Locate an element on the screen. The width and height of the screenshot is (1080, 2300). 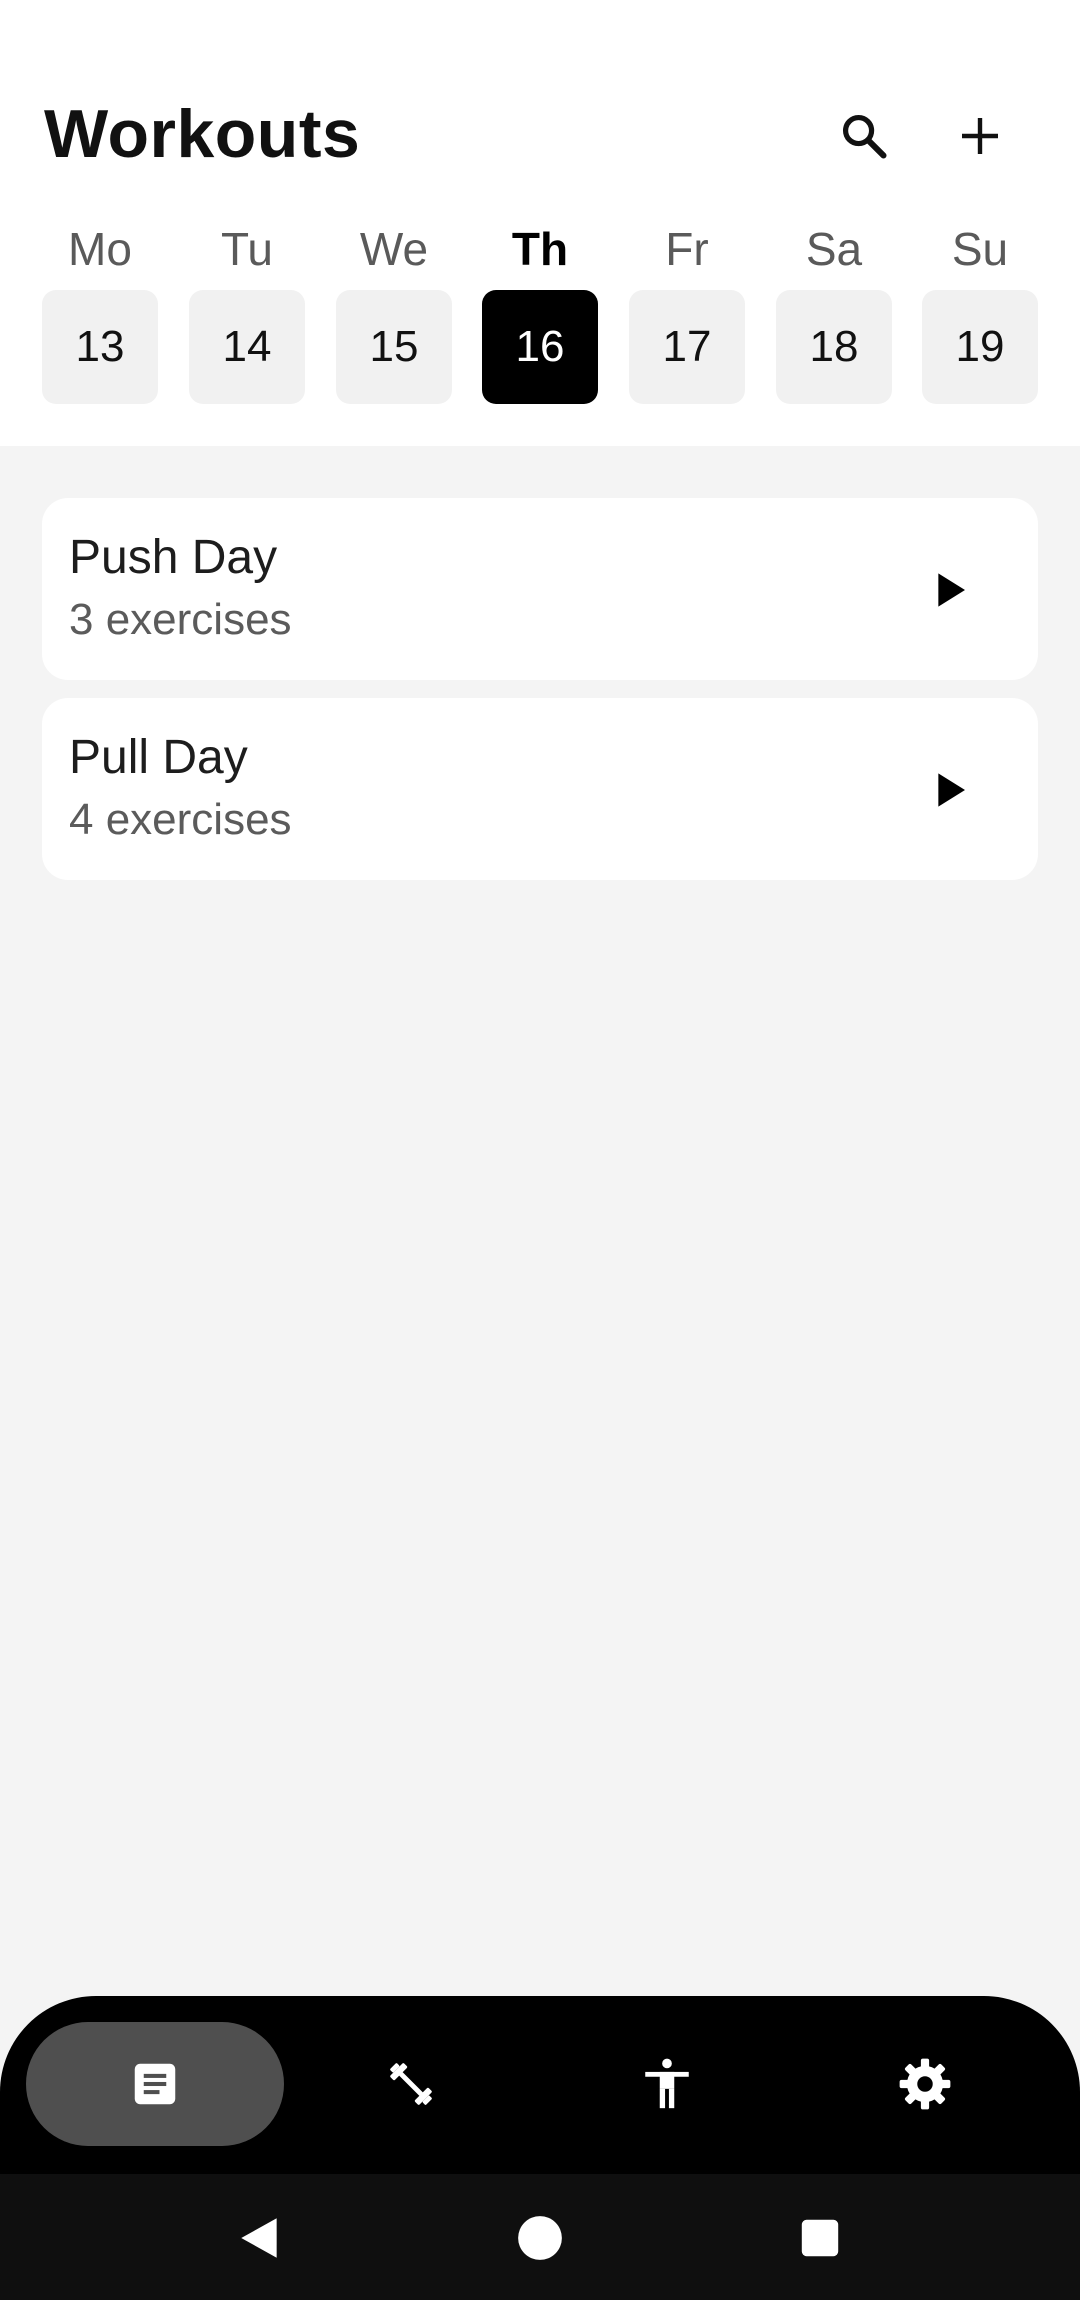
workout-exercise-count: 3 exercises is located at coordinates (180, 619).